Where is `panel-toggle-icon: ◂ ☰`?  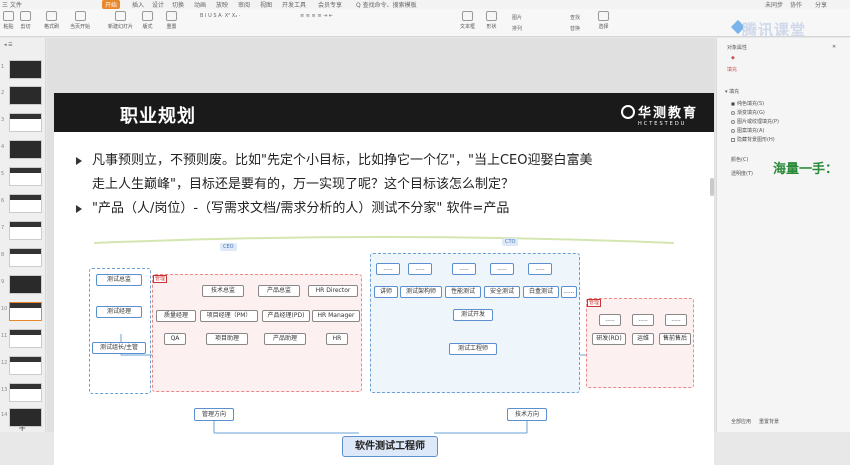
panel-toggle-icon: ◂ ☰ is located at coordinates (8, 45).